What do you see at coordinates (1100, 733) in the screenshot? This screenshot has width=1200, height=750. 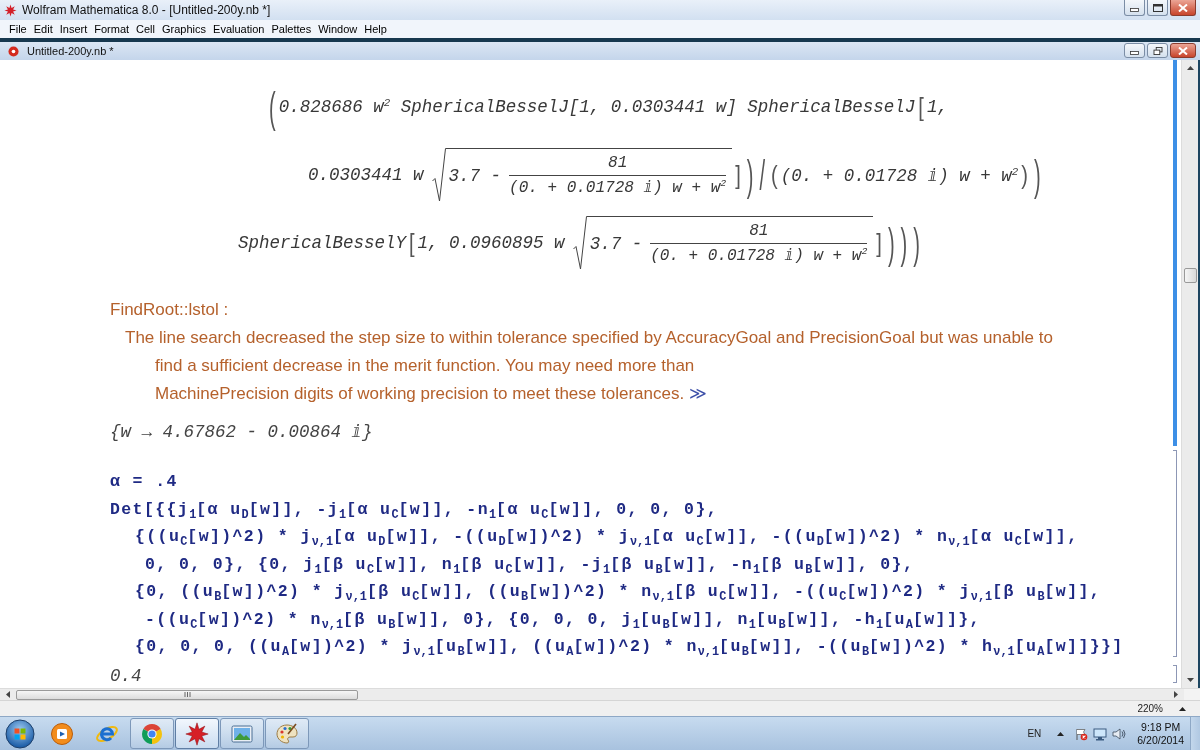 I see `monitor-icon` at bounding box center [1100, 733].